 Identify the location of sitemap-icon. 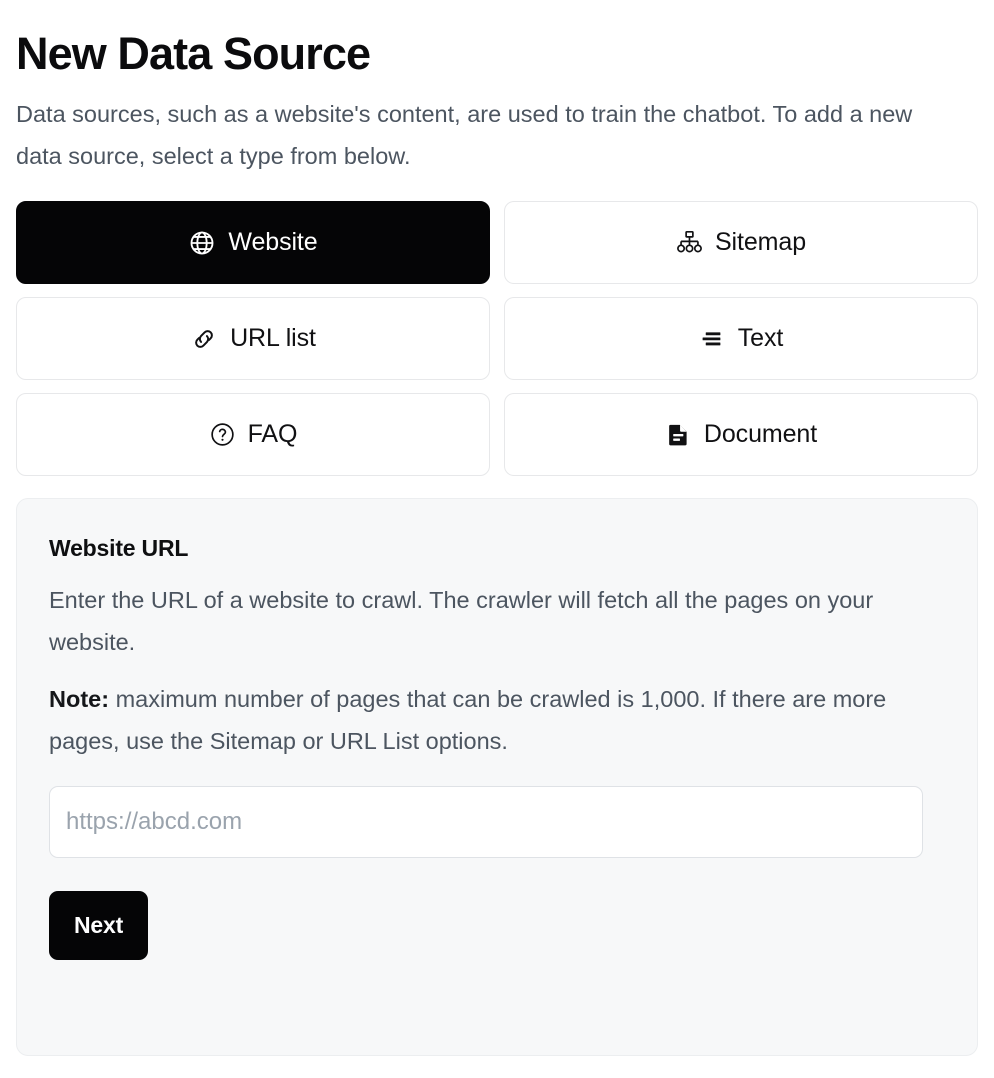
(689, 242).